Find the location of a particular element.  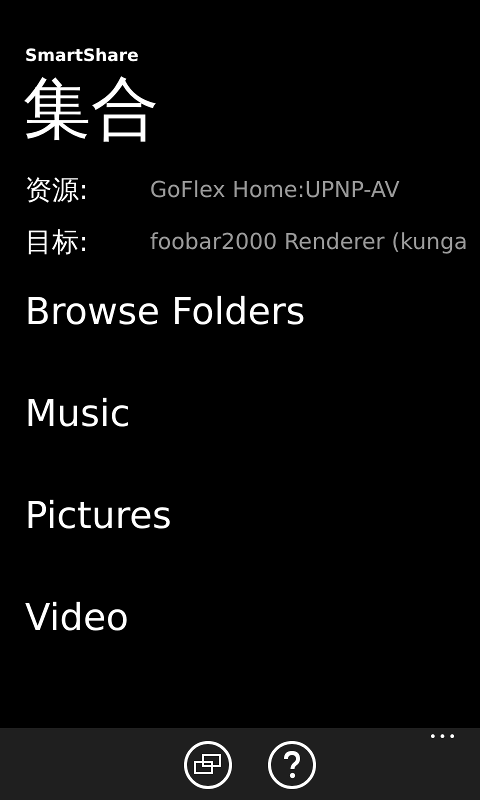

page-title: 集合 is located at coordinates (91, 110).